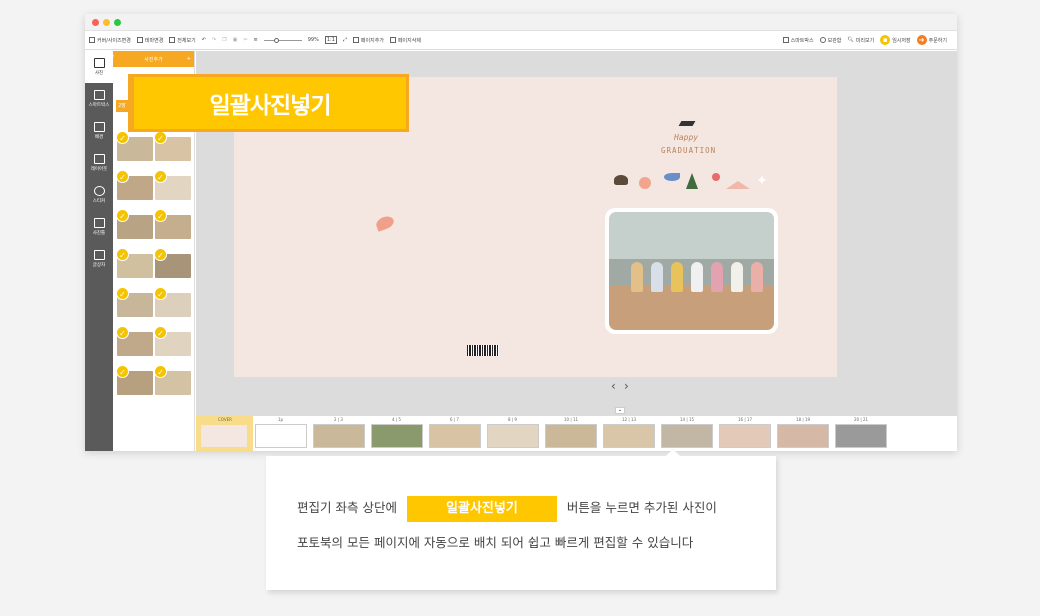 This screenshot has height=616, width=1040. Describe the element at coordinates (745, 432) in the screenshot. I see `film-page: 16 | 17` at that location.